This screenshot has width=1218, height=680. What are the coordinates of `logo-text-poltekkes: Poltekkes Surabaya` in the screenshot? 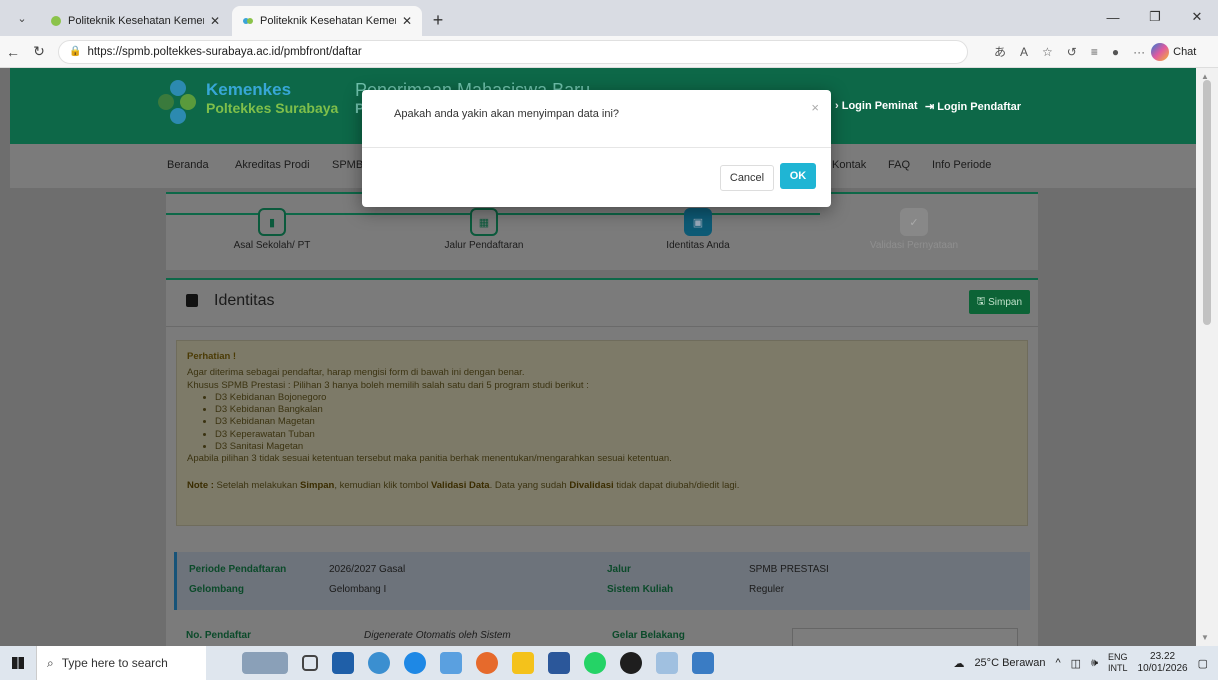 It's located at (272, 108).